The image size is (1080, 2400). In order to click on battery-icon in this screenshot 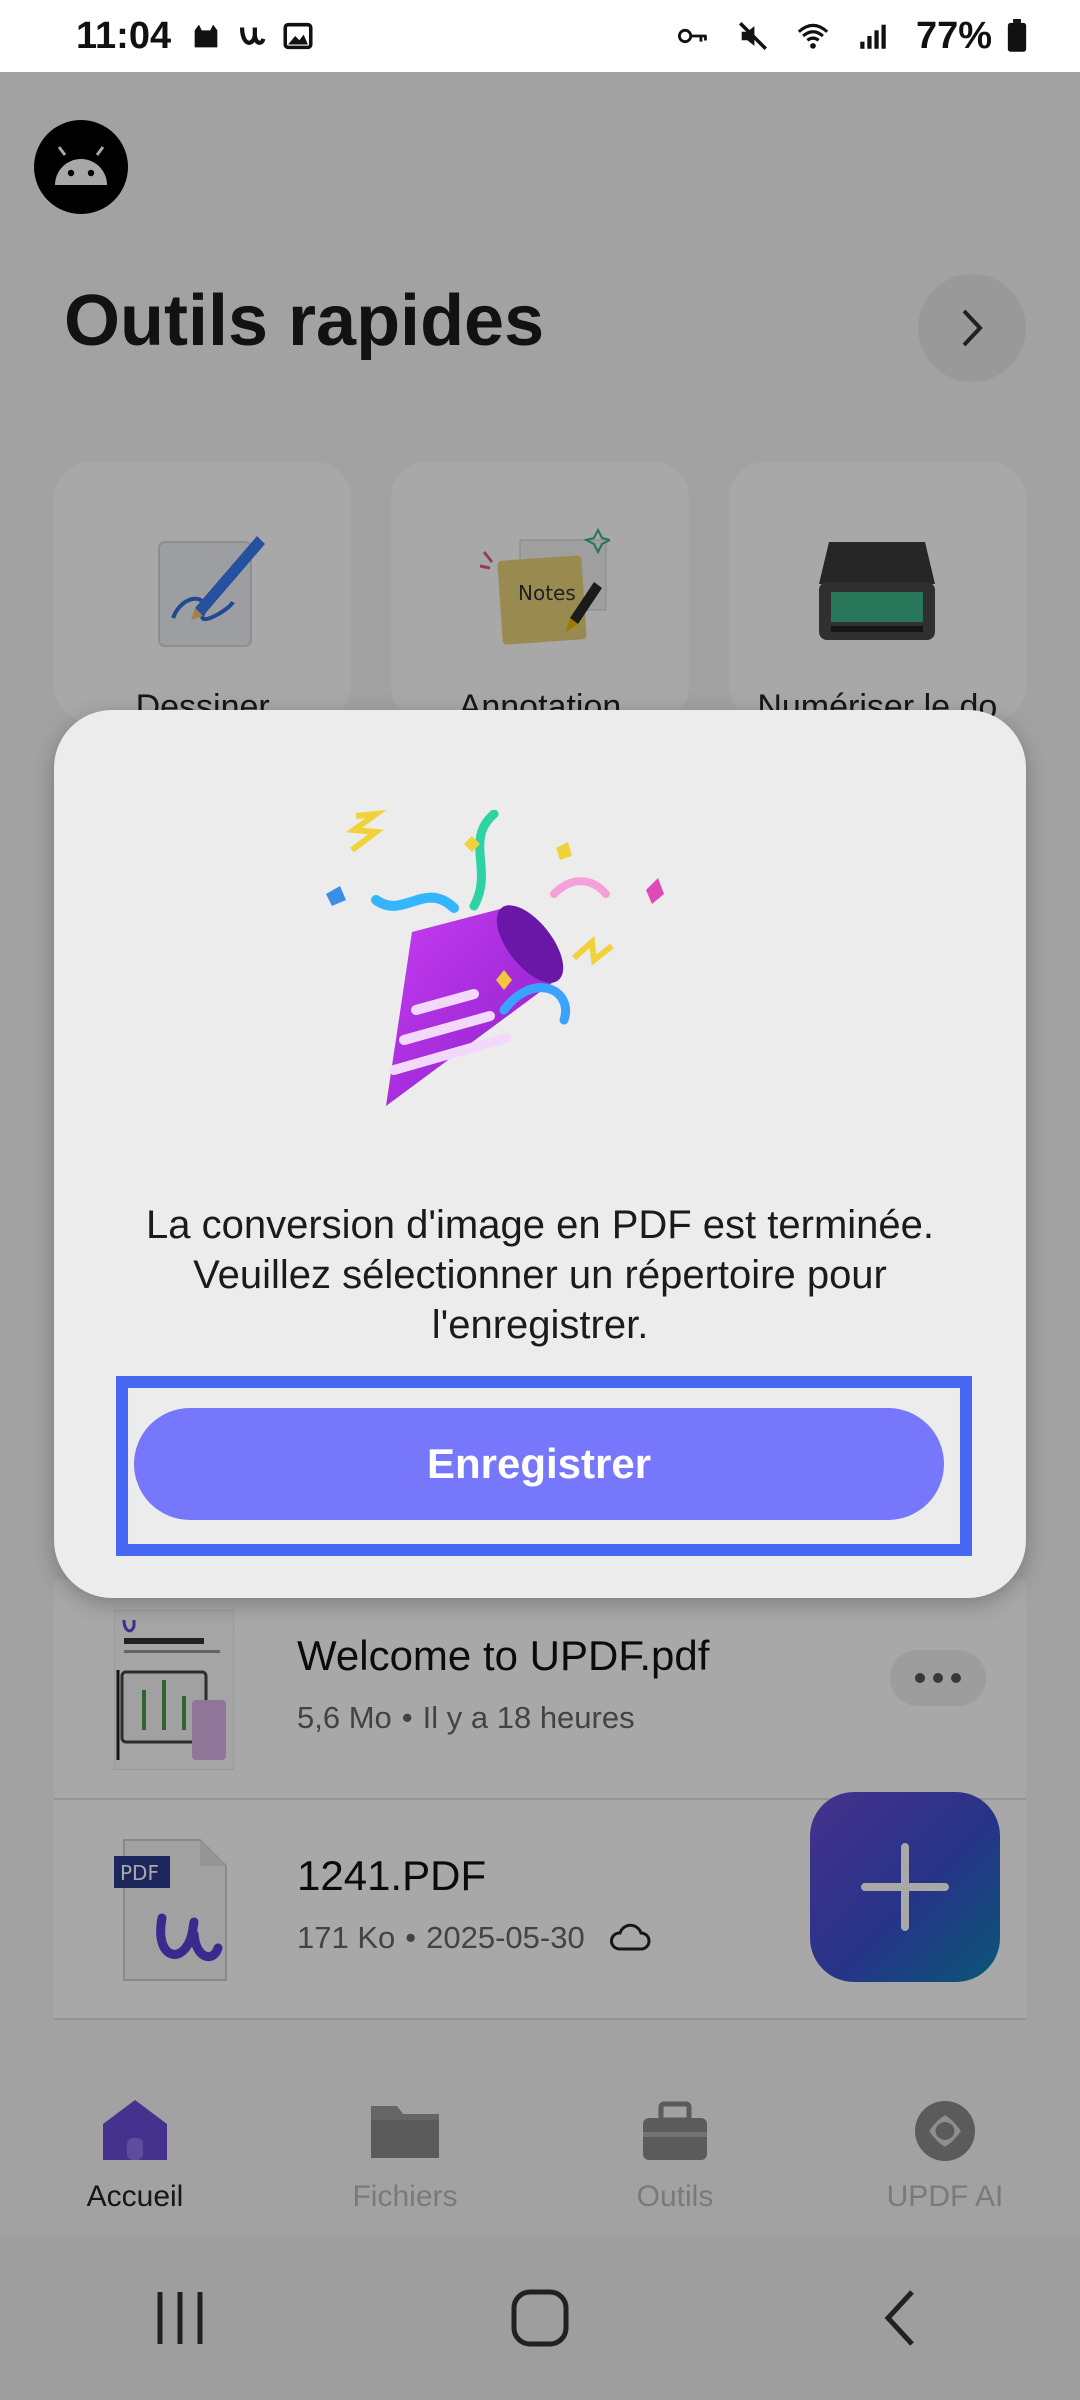, I will do `click(1017, 35)`.